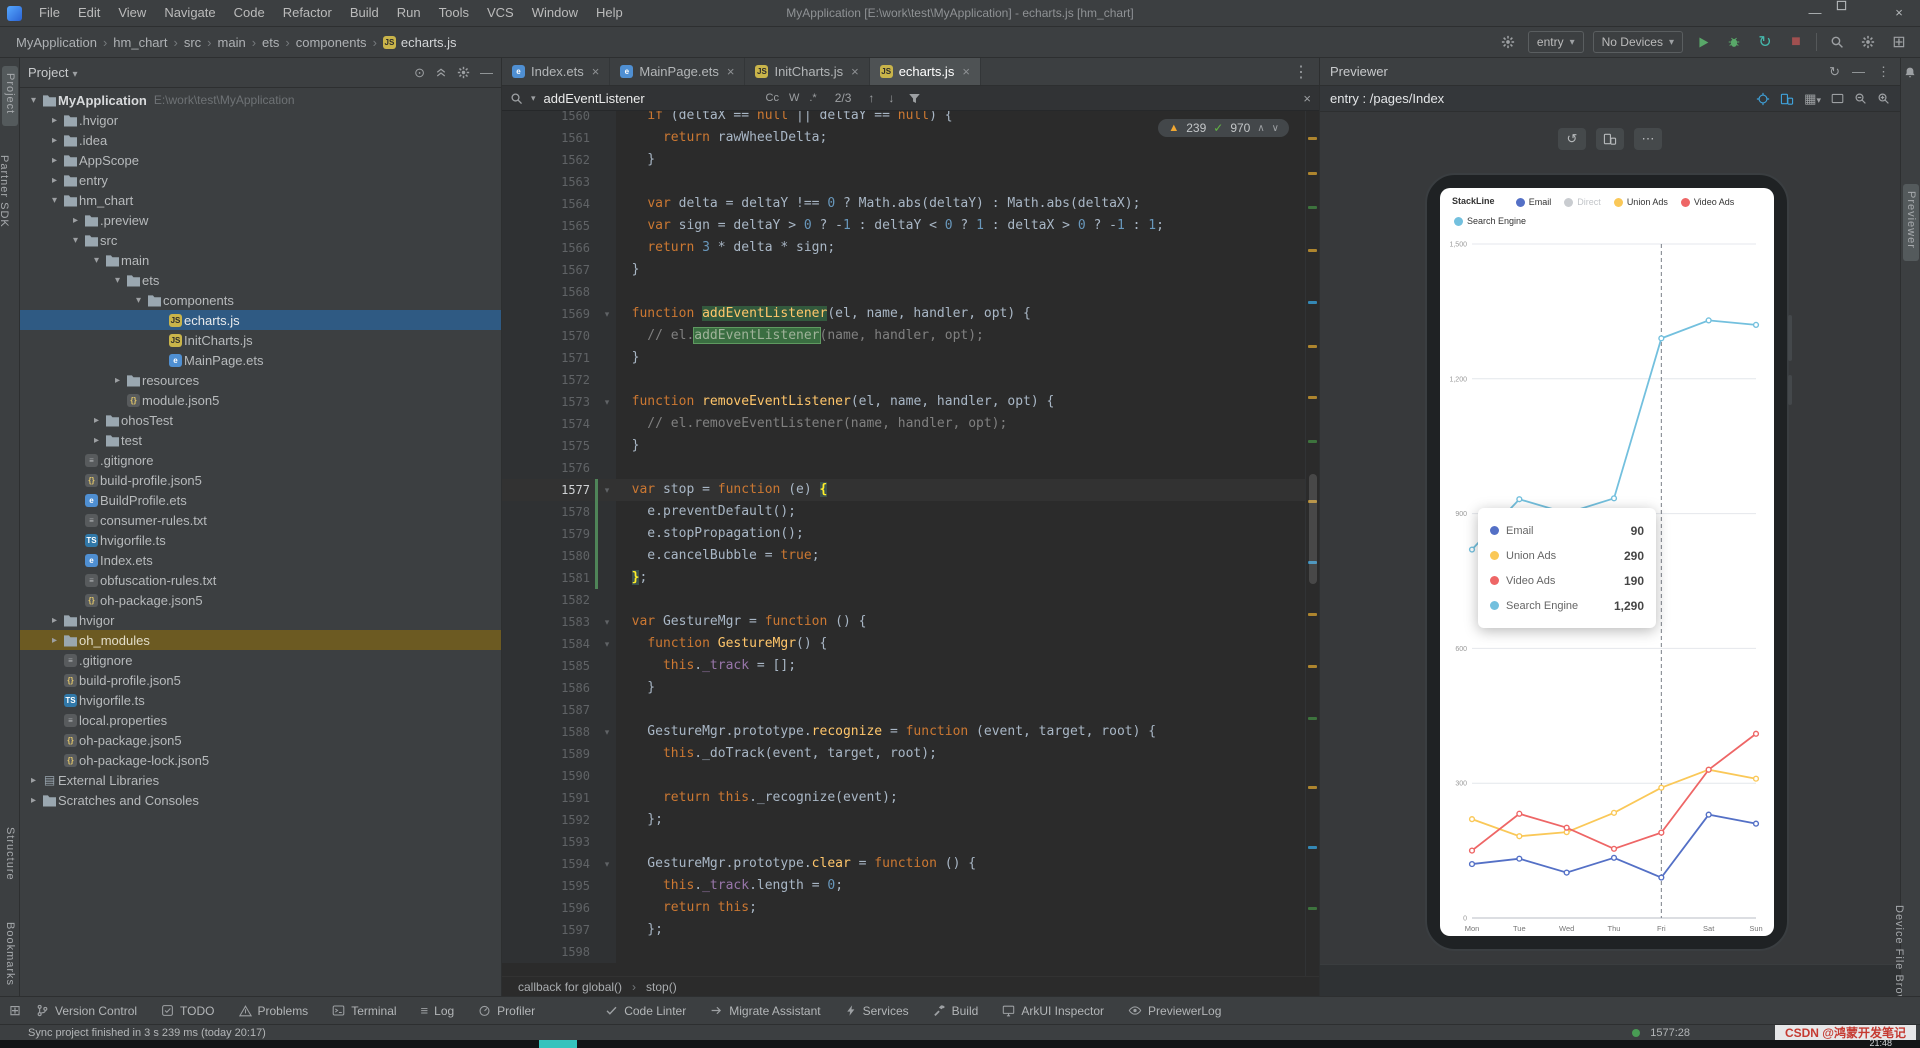  What do you see at coordinates (910, 270) in the screenshot?
I see `code-line: 1567 }` at bounding box center [910, 270].